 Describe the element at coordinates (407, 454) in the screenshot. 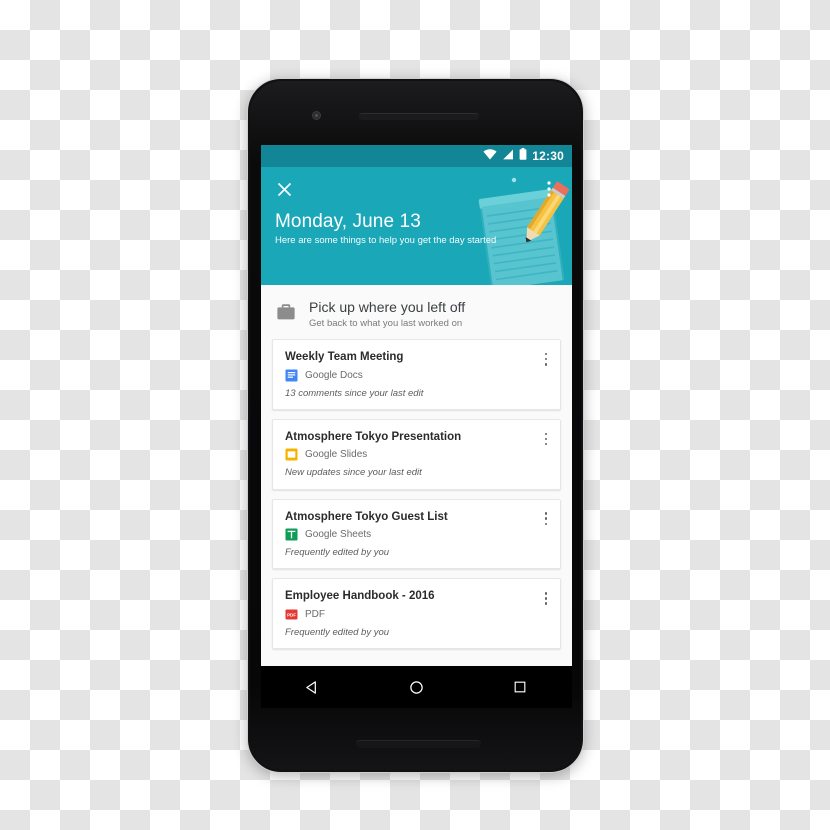

I see `card-app-row: Google Slides` at that location.